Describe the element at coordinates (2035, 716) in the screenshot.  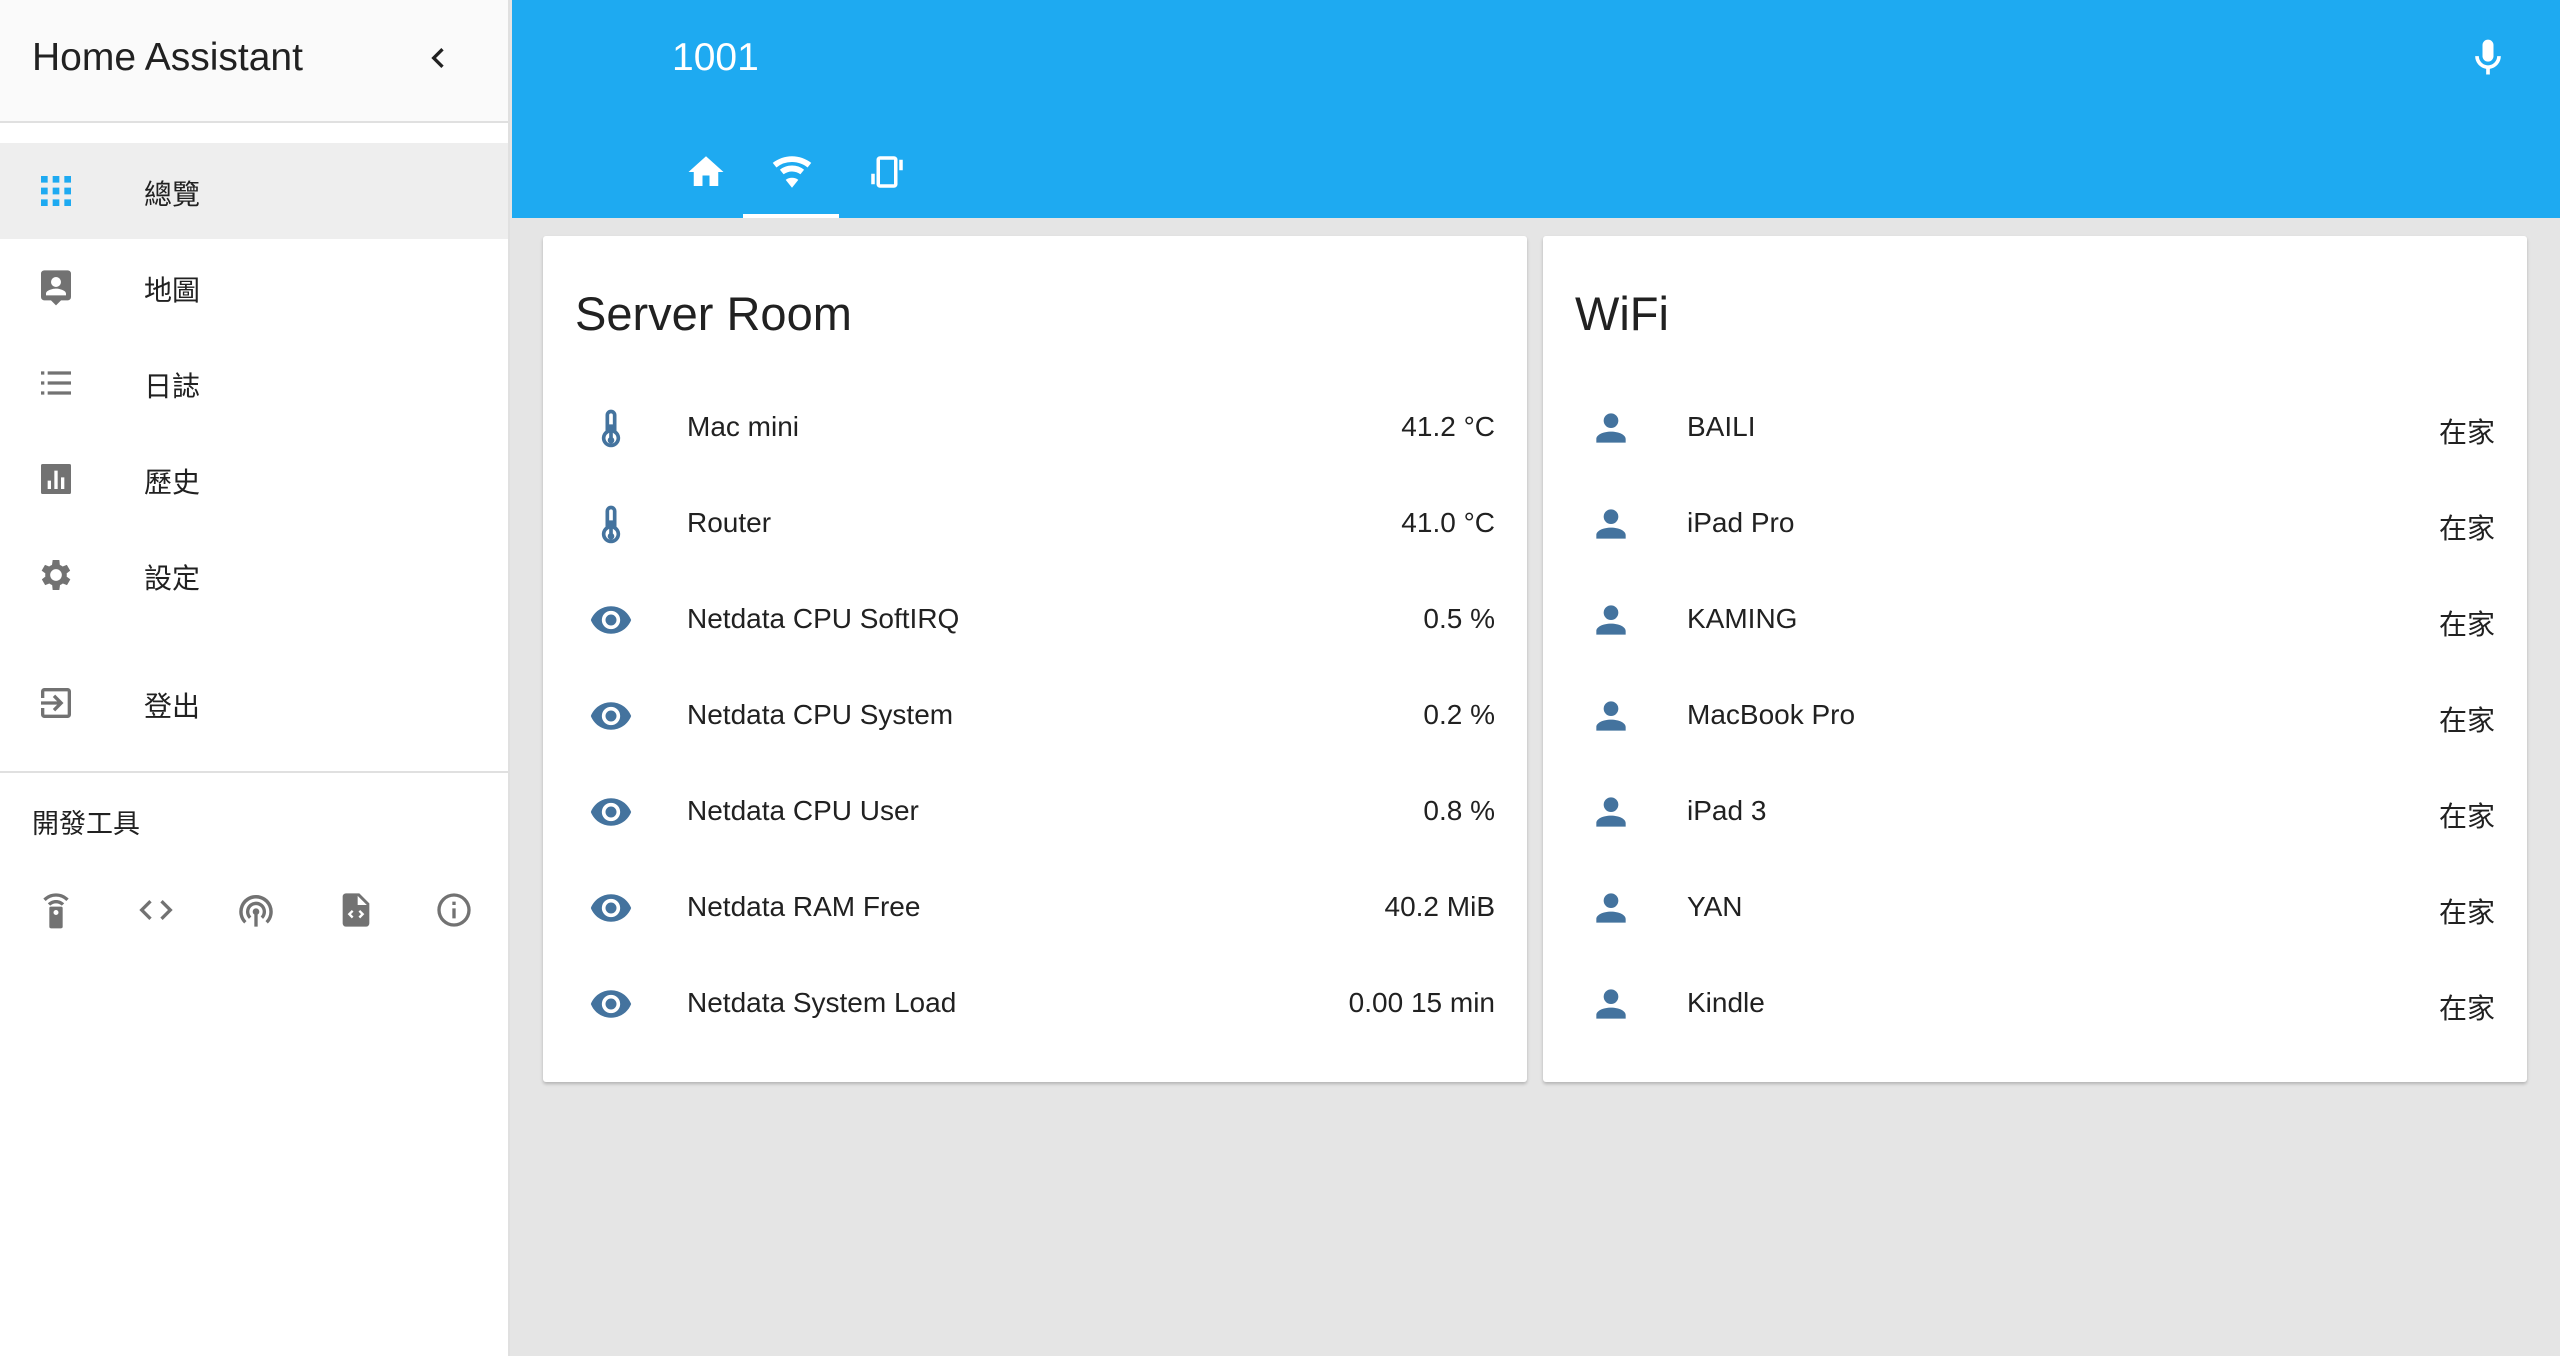
I see `entity-row: MacBook Pro 在家` at that location.